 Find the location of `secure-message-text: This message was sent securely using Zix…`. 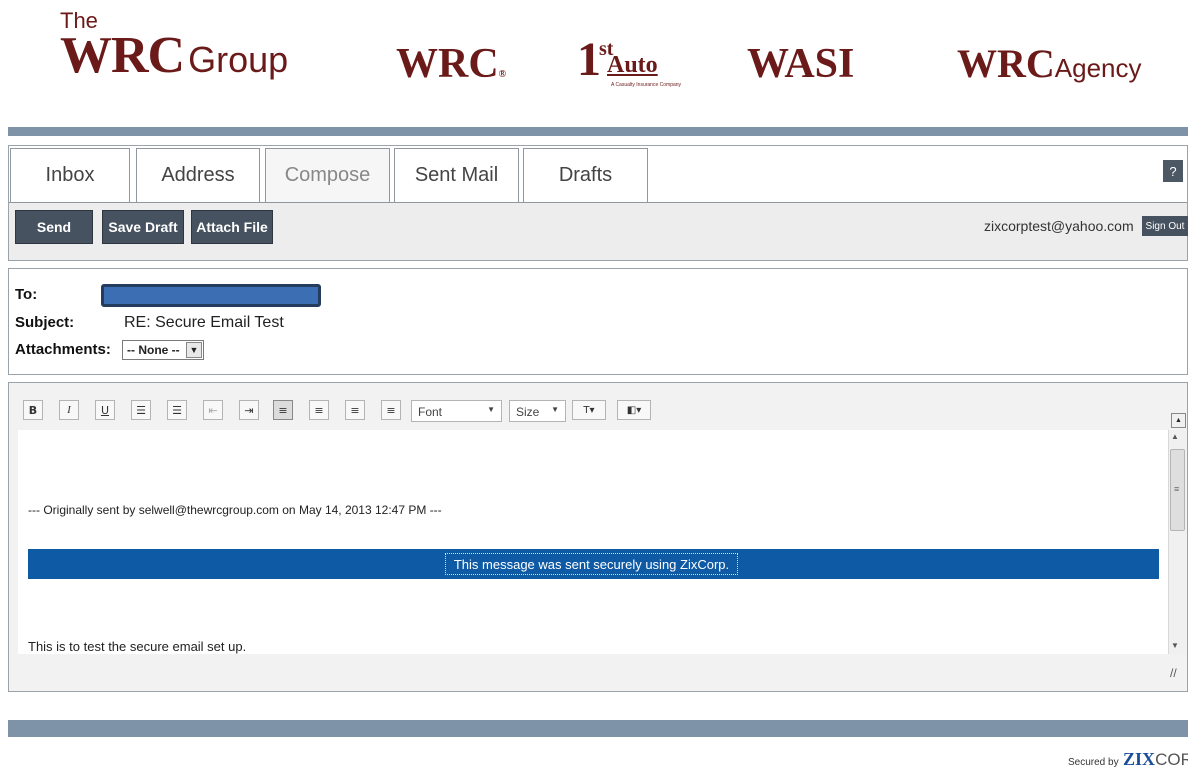

secure-message-text: This message was sent securely using Zix… is located at coordinates (591, 564).